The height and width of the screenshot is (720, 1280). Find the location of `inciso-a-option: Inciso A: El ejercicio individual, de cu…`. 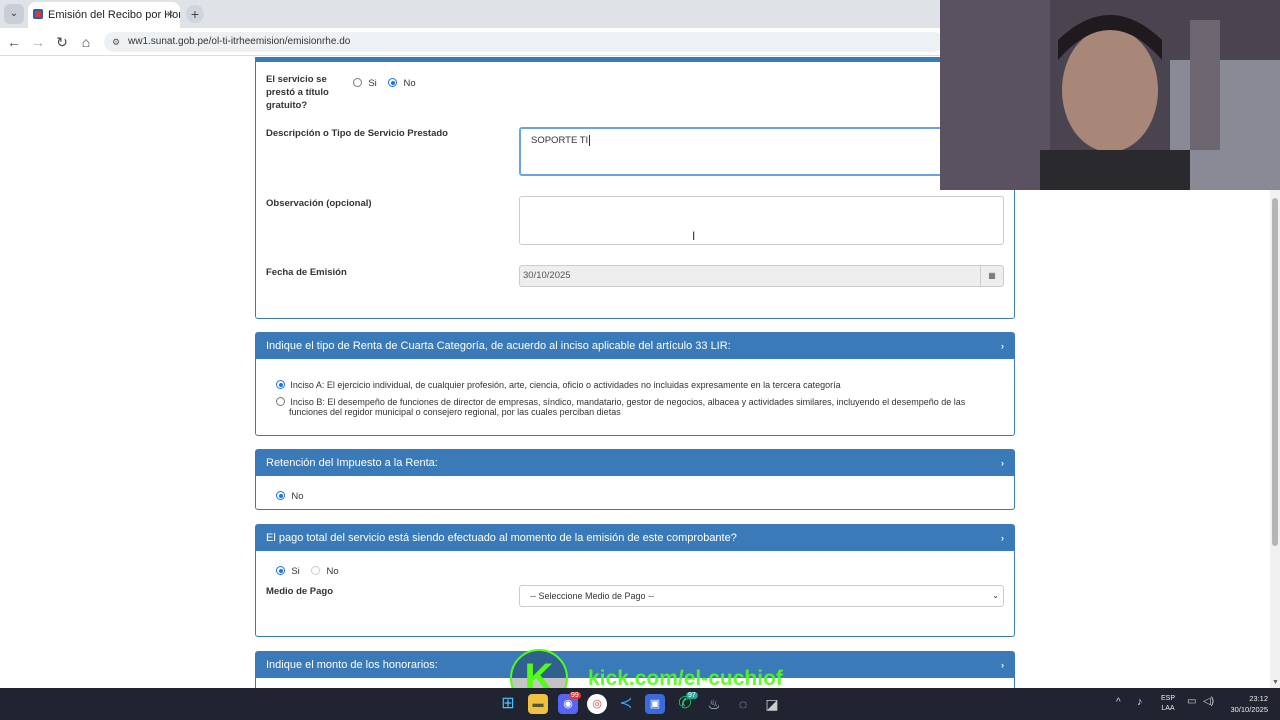

inciso-a-option: Inciso A: El ejercicio individual, de cu… is located at coordinates (558, 384).